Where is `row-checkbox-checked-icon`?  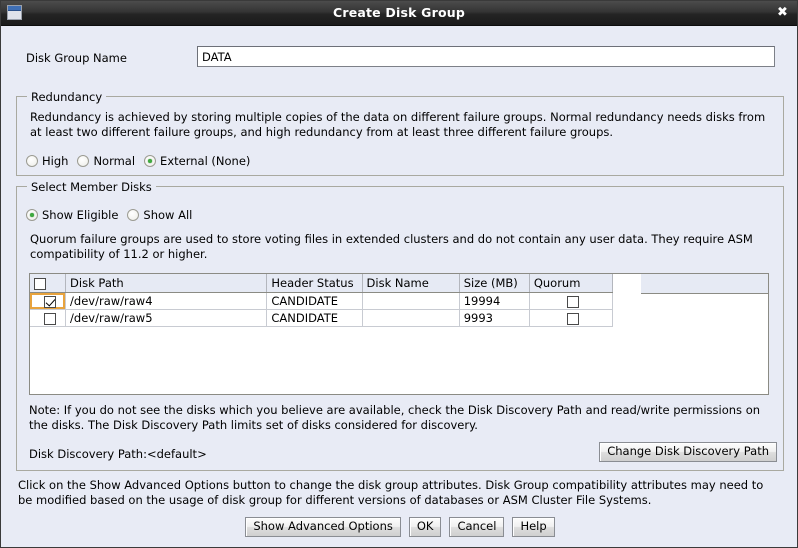 row-checkbox-checked-icon is located at coordinates (49, 301).